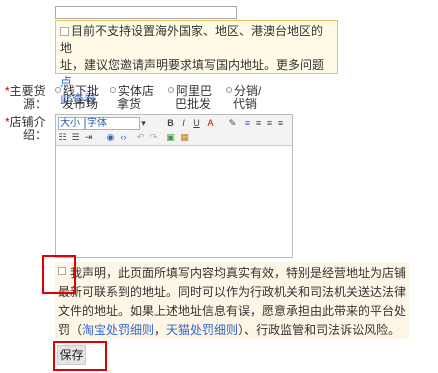 Image resolution: width=438 pixels, height=373 pixels. I want to click on source-option-alibaba: 阿里巴 巴批发, so click(190, 98).